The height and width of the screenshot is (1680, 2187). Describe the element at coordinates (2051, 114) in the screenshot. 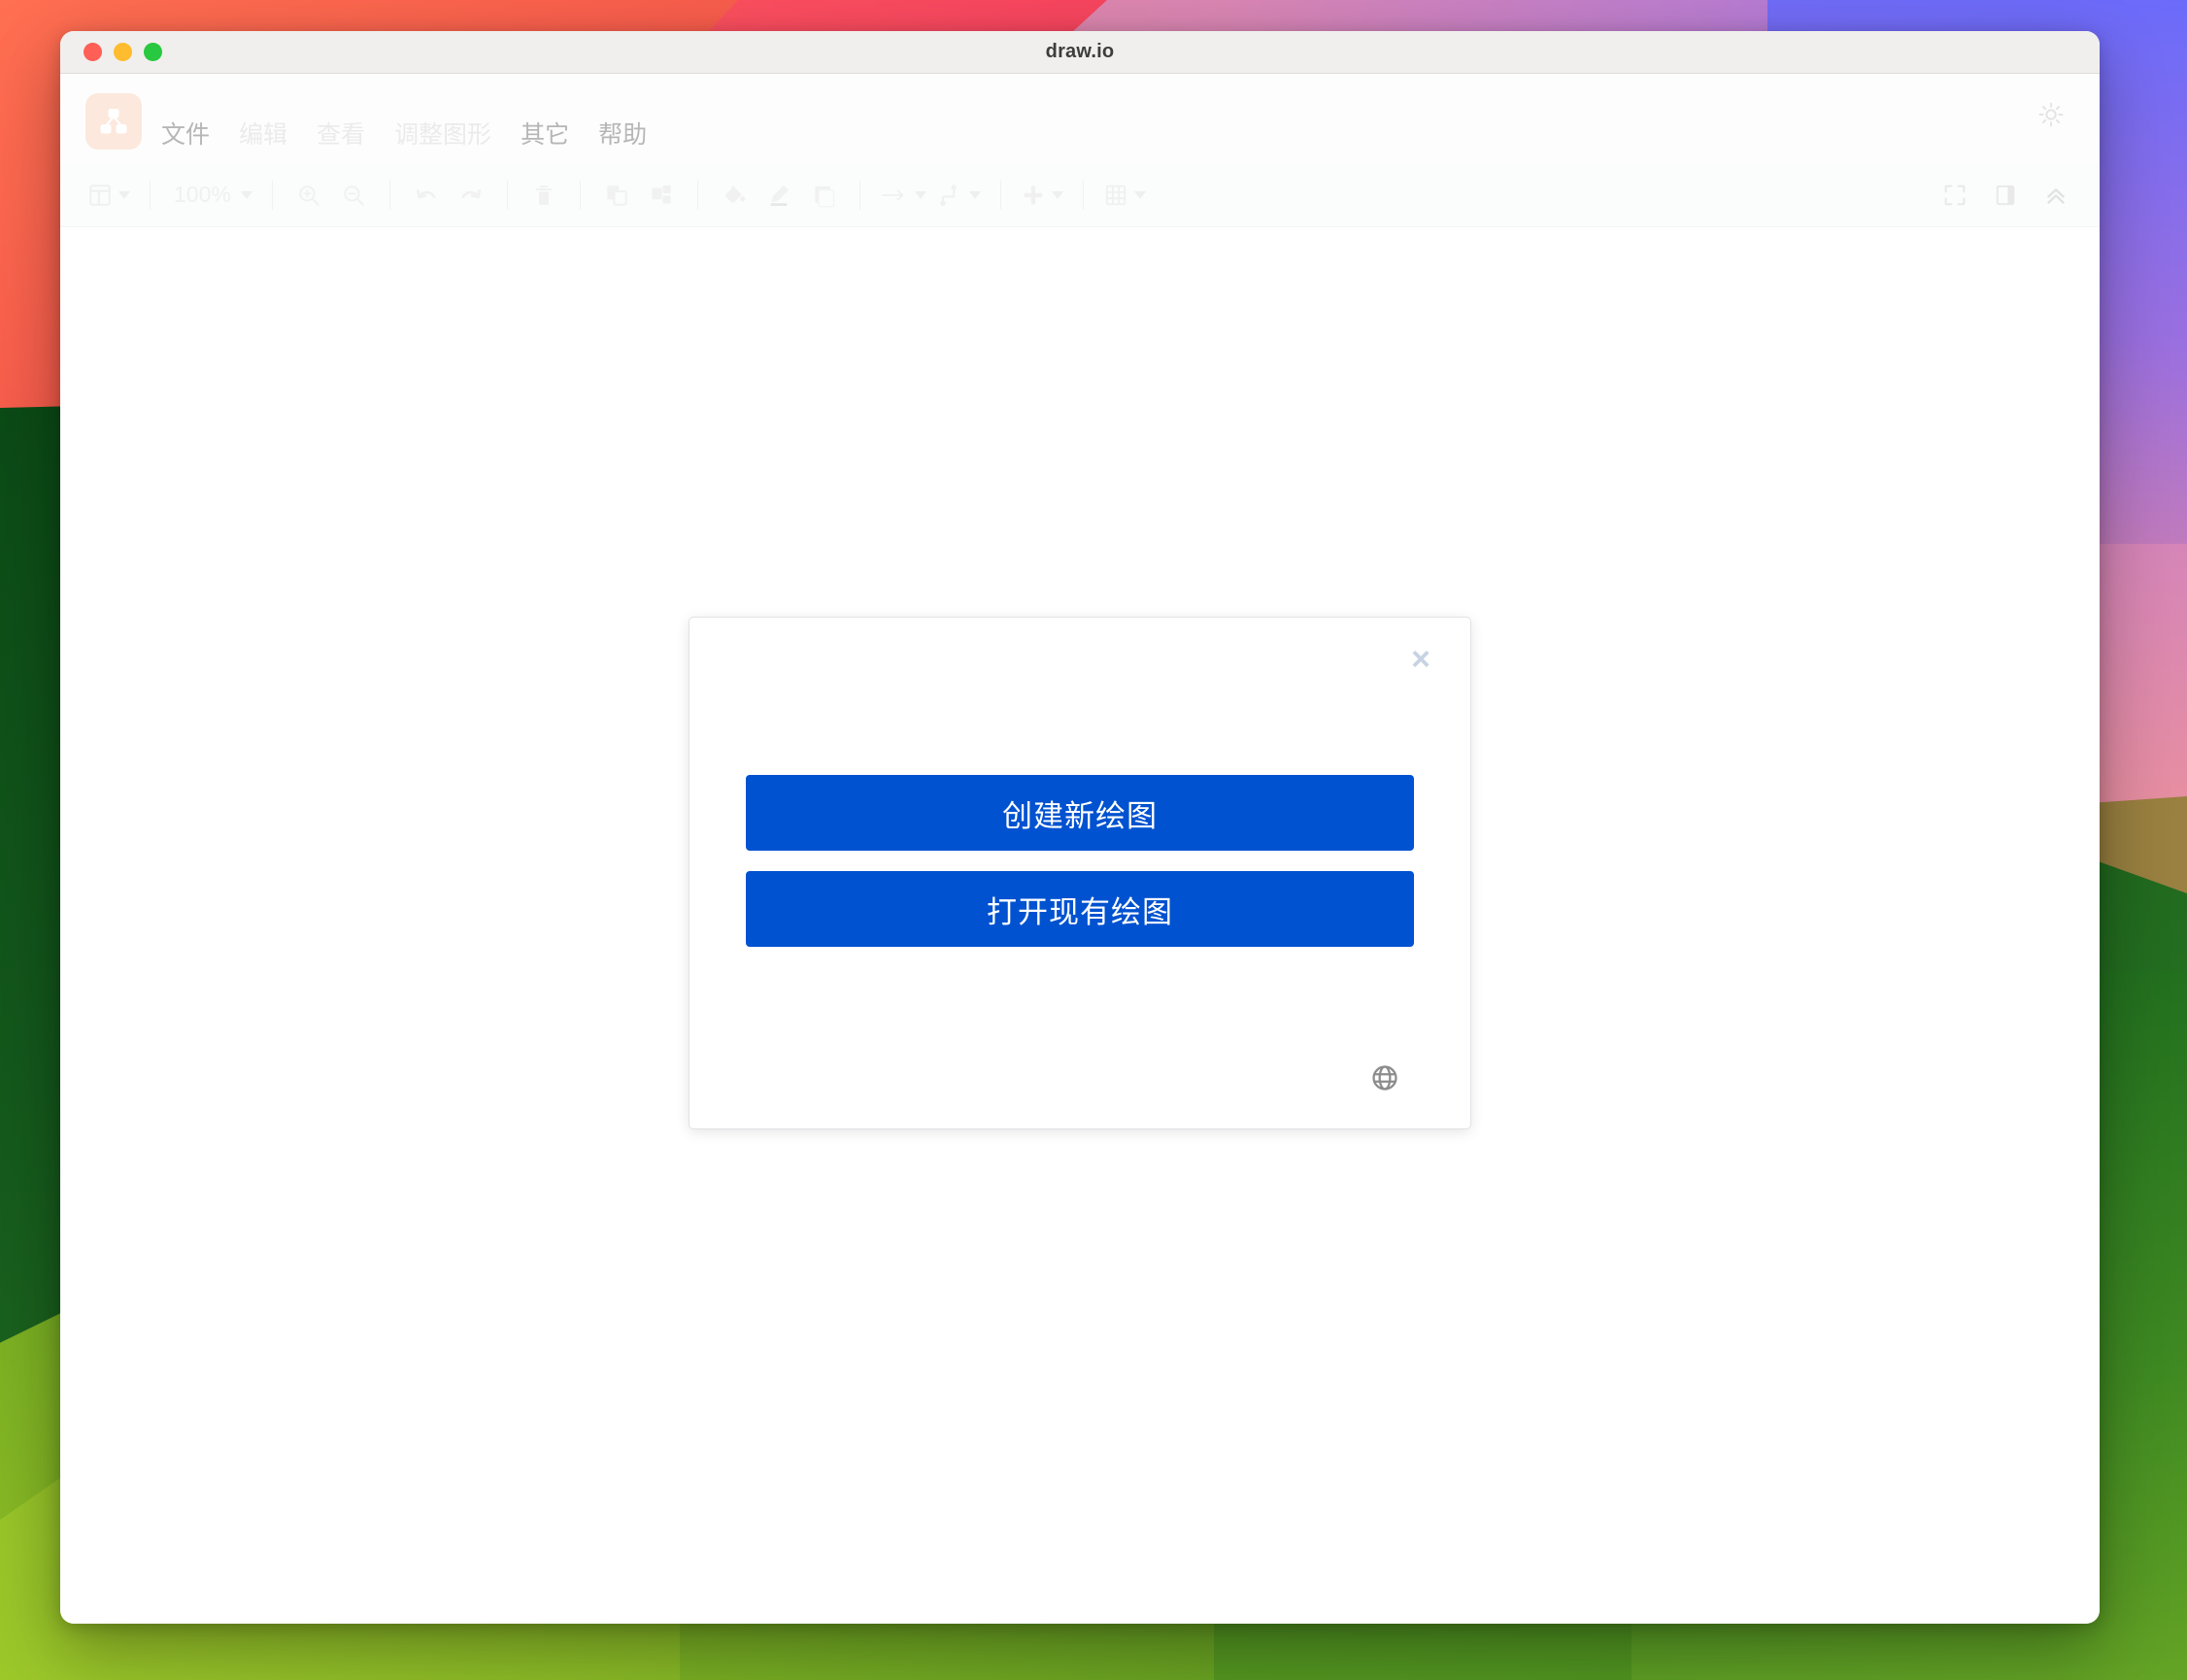

I see `sun-icon` at that location.